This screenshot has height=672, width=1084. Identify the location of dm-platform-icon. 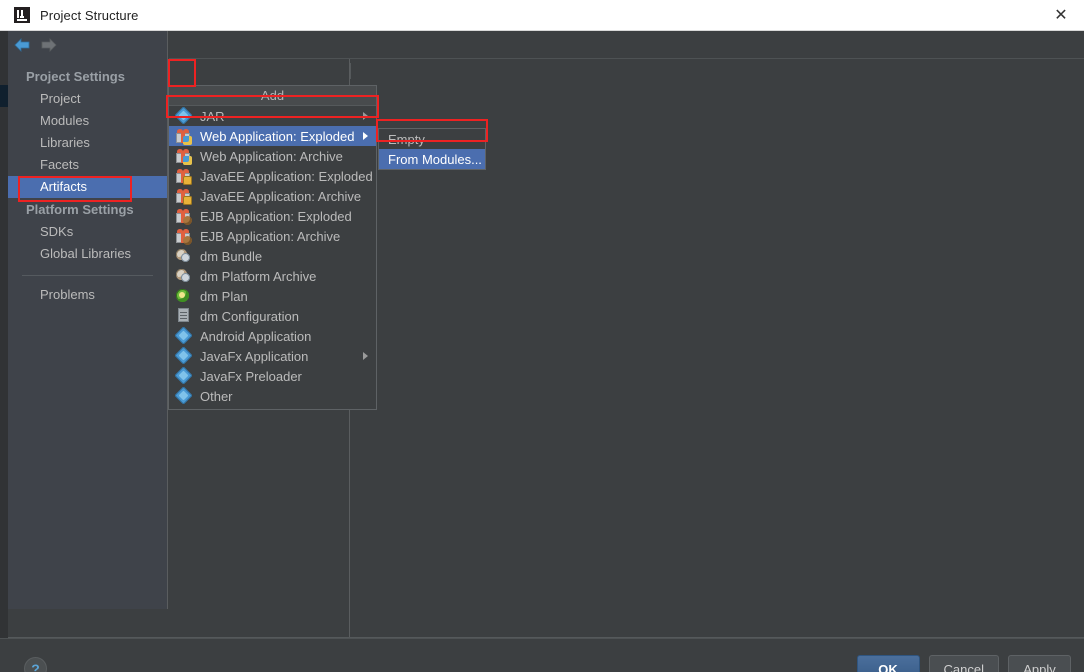
(184, 276).